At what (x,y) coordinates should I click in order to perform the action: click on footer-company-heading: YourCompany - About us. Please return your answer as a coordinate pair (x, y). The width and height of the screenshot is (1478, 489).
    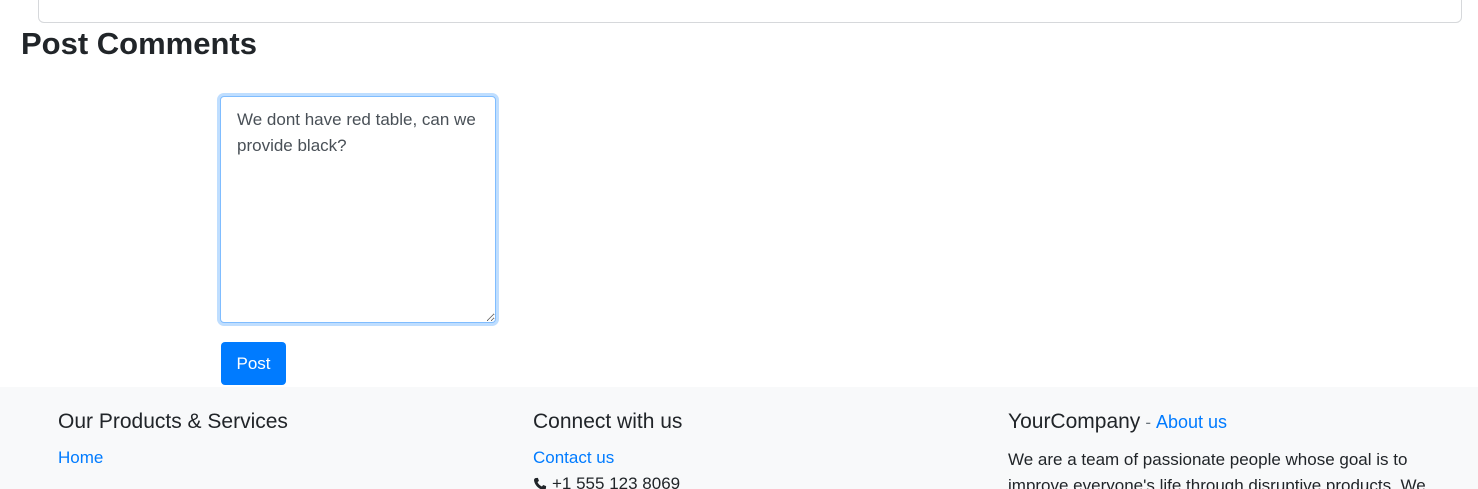
    Looking at the image, I should click on (1117, 422).